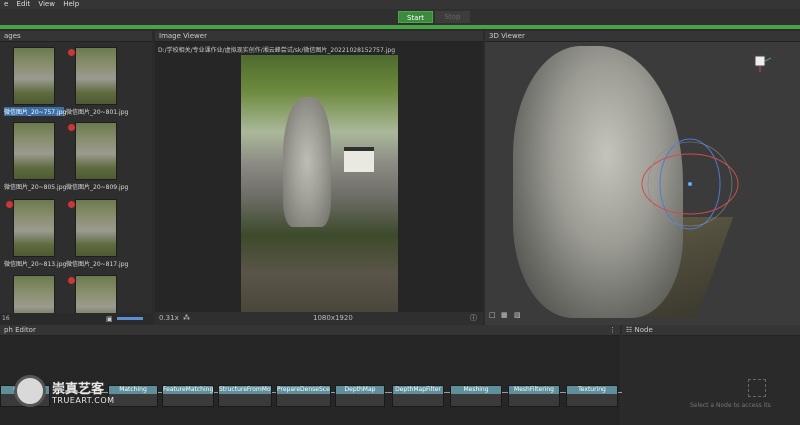 Image resolution: width=800 pixels, height=425 pixels. What do you see at coordinates (35, 111) in the screenshot?
I see `thumbnail-caption: 微信图片_20~757.jpg` at bounding box center [35, 111].